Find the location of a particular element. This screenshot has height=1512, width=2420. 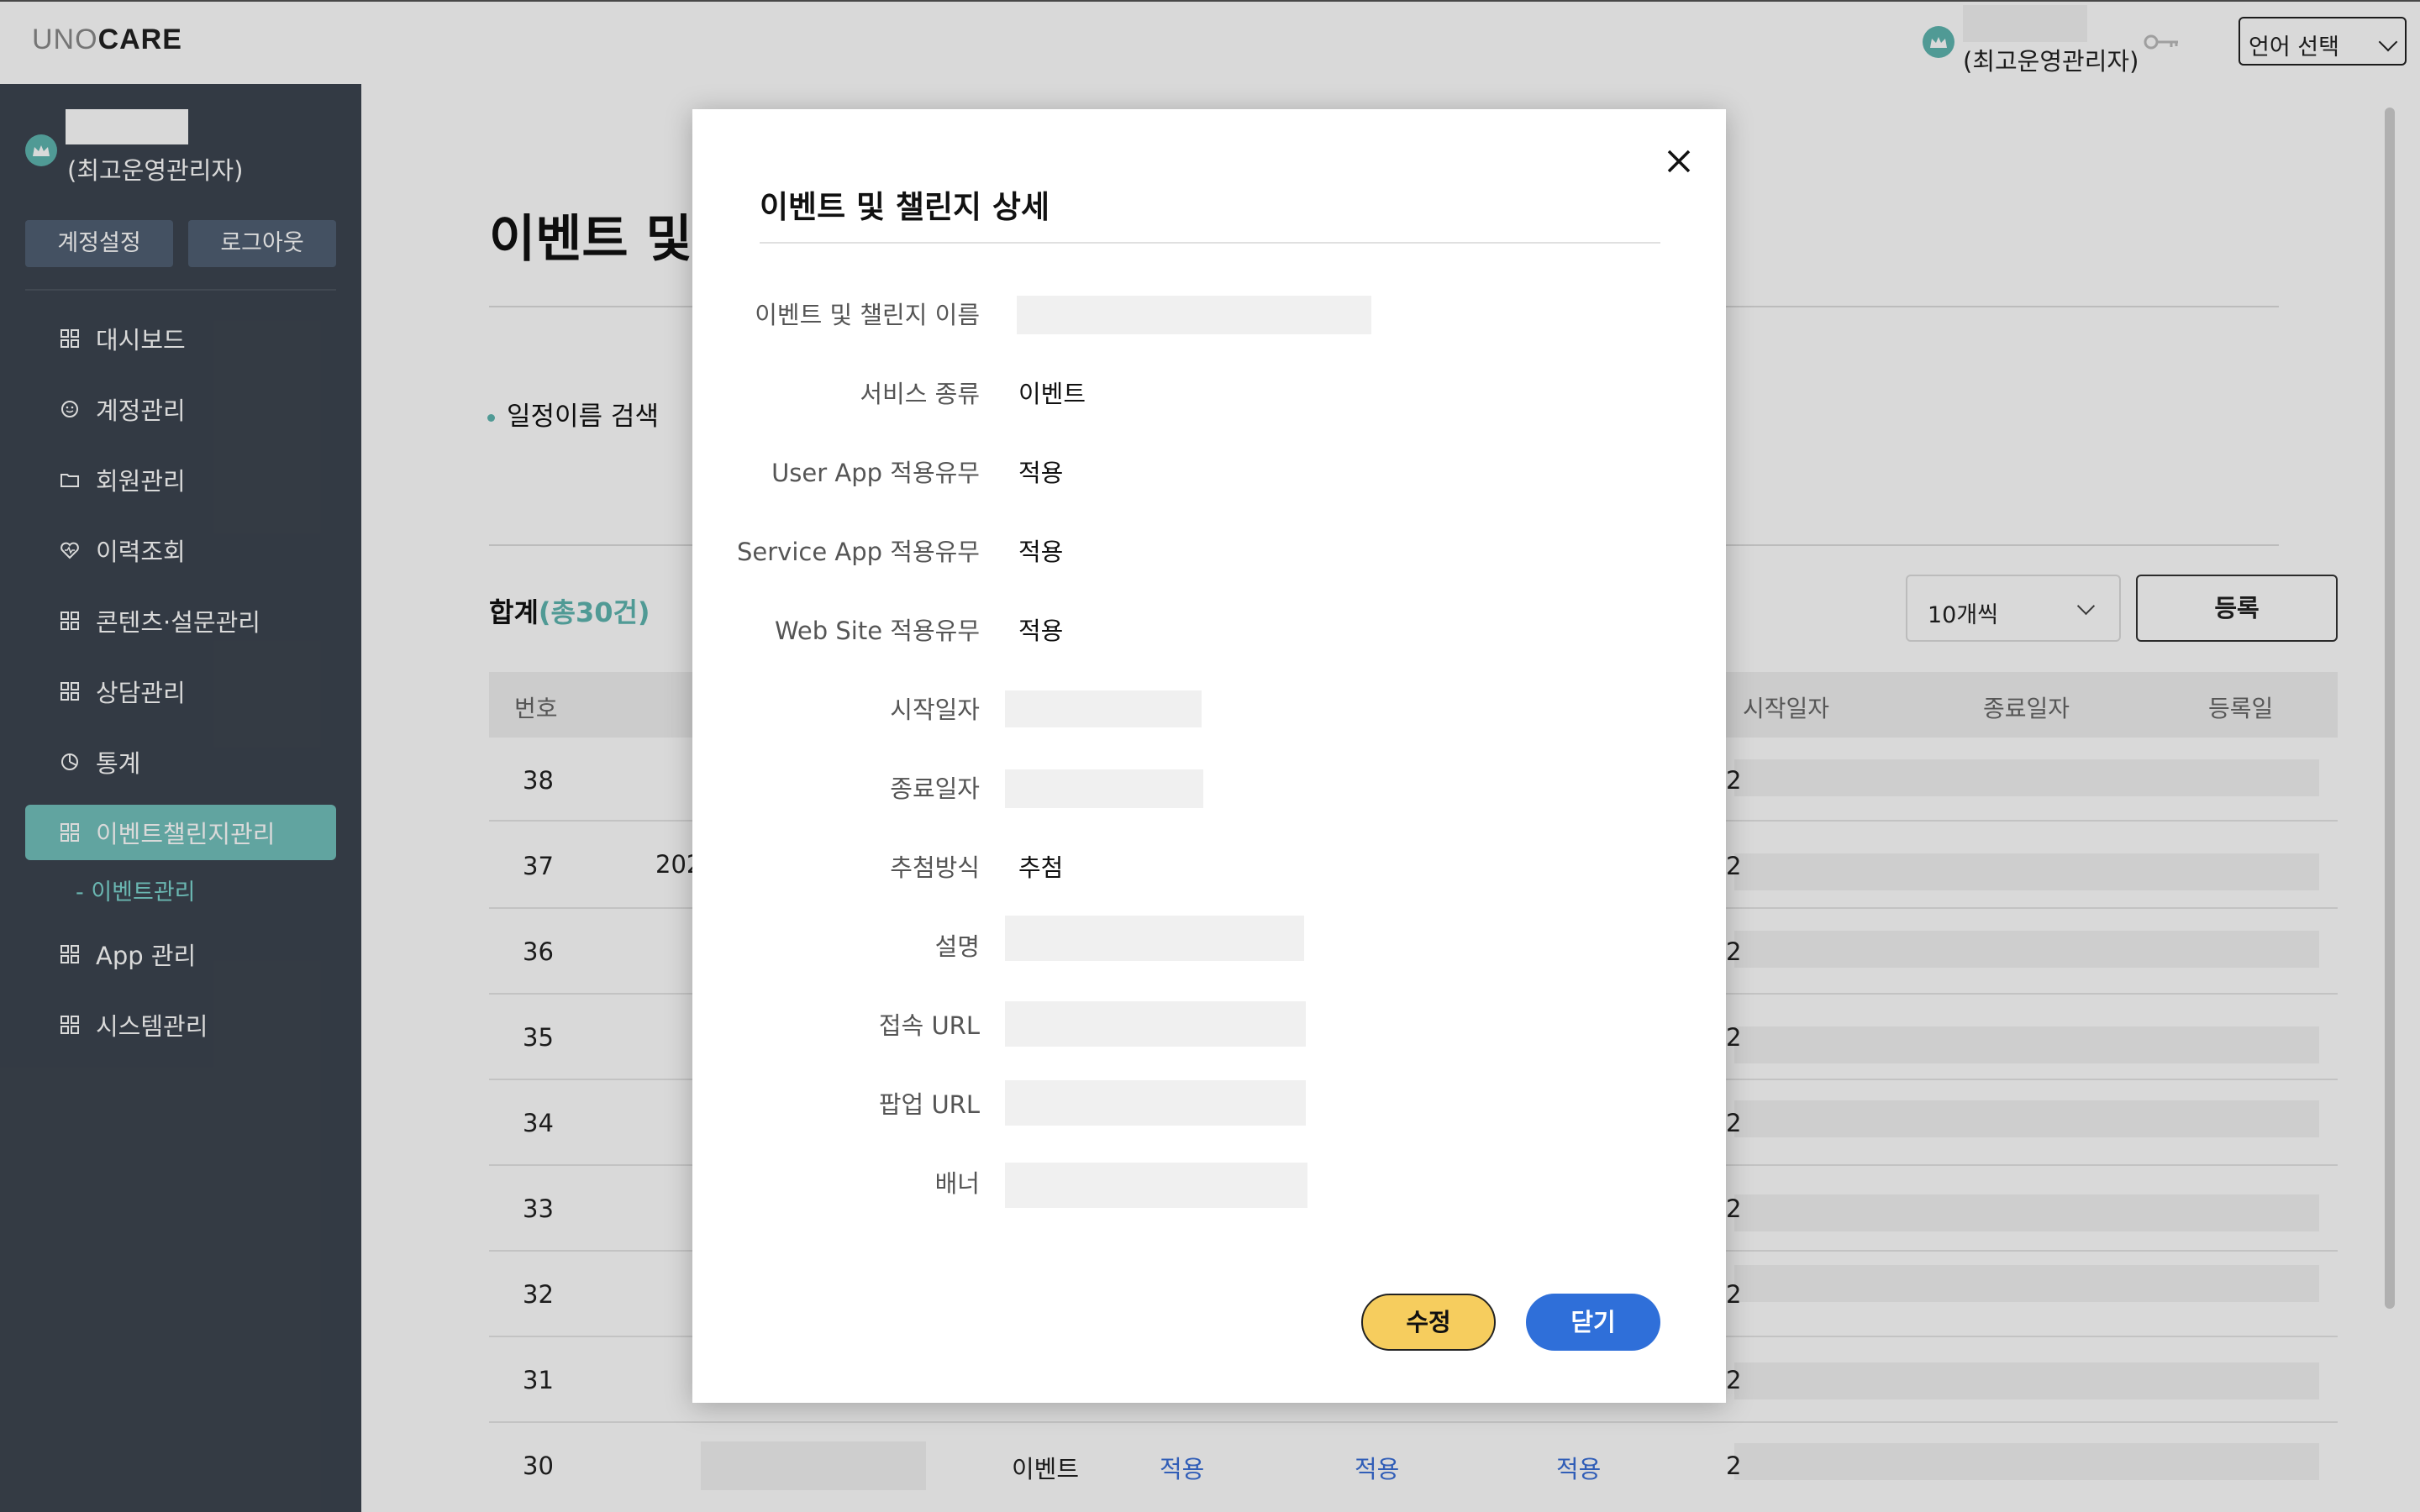

access-url-field-redacted is located at coordinates (1155, 1024).